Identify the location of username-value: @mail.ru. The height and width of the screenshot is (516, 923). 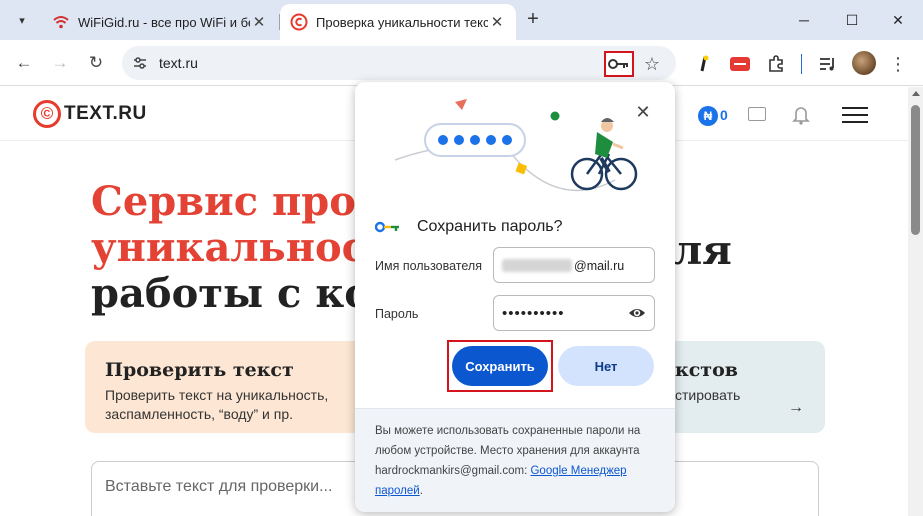
(599, 266).